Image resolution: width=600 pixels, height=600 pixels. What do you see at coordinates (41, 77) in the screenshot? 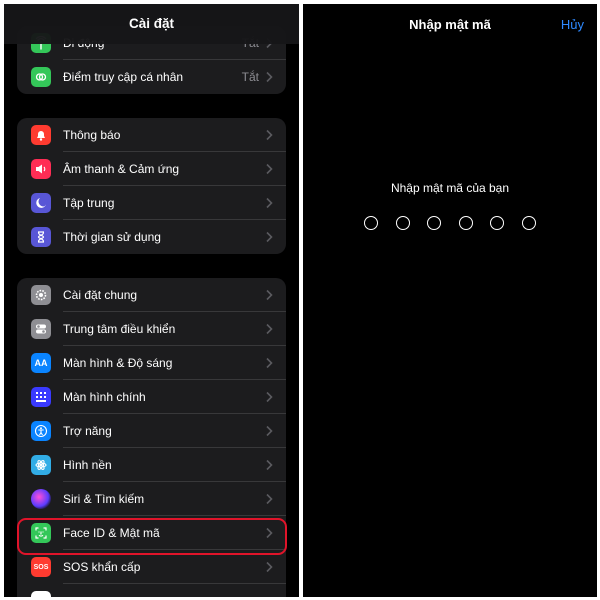
I see `hotspot-icon` at bounding box center [41, 77].